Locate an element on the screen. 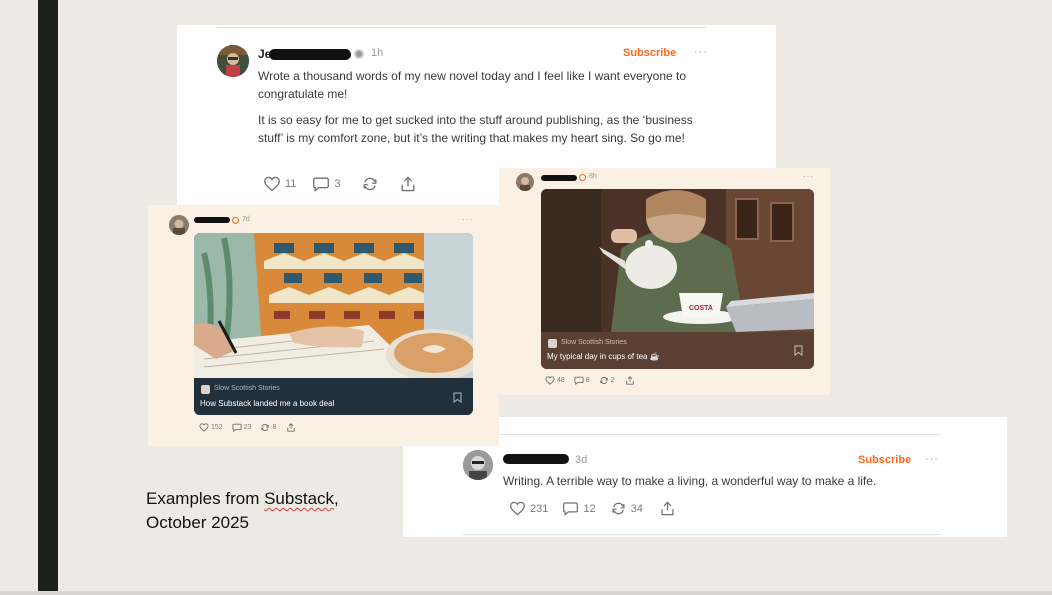  comment-count: 8 is located at coordinates (587, 380).